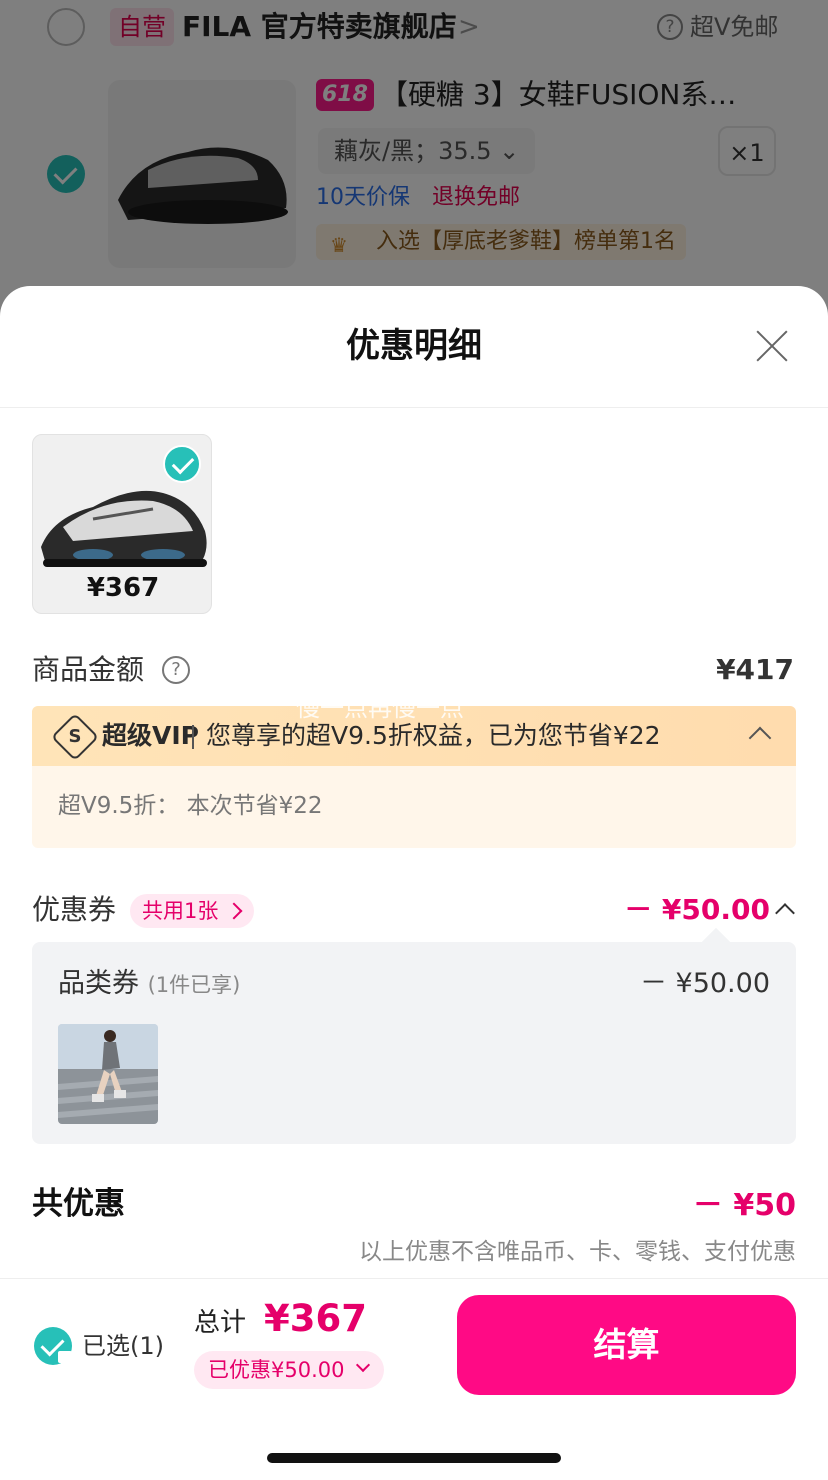  What do you see at coordinates (315, 1318) in the screenshot?
I see `total-price: ¥367` at bounding box center [315, 1318].